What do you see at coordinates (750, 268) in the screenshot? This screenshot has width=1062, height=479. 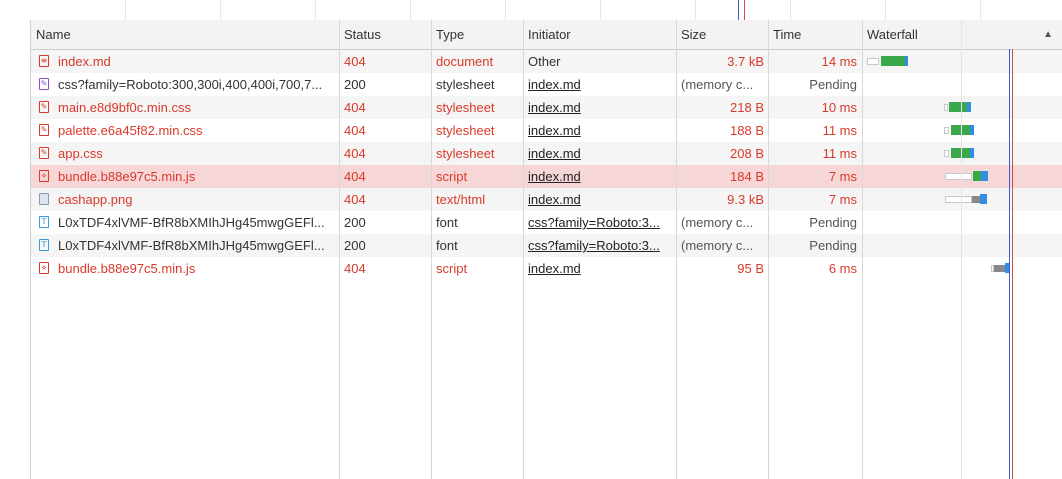 I see `request-size: 95 B` at bounding box center [750, 268].